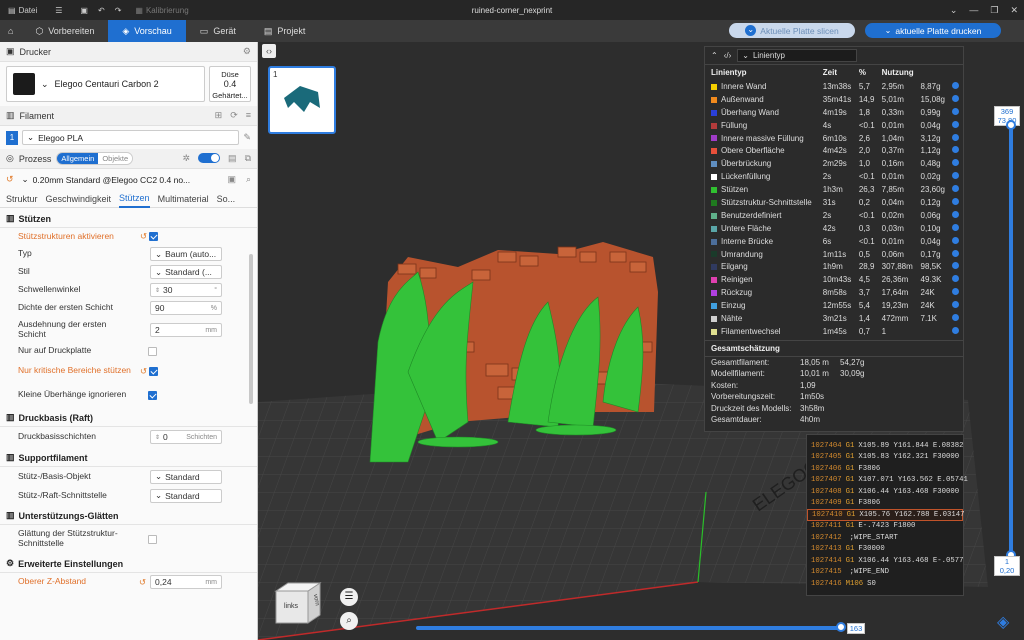 The width and height of the screenshot is (1024, 640). What do you see at coordinates (885, 538) in the screenshot?
I see `gcode-line: 1027412 ;WIPE_START` at bounding box center [885, 538].